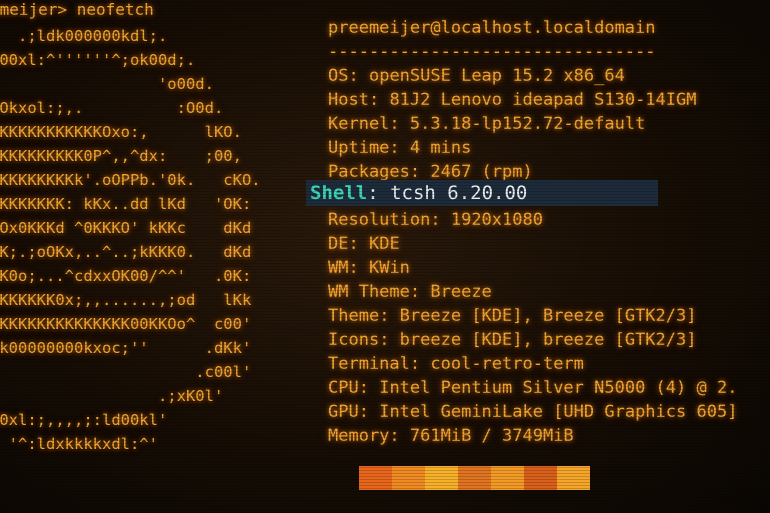 The image size is (770, 513). I want to click on info-key: DE, so click(338, 244).